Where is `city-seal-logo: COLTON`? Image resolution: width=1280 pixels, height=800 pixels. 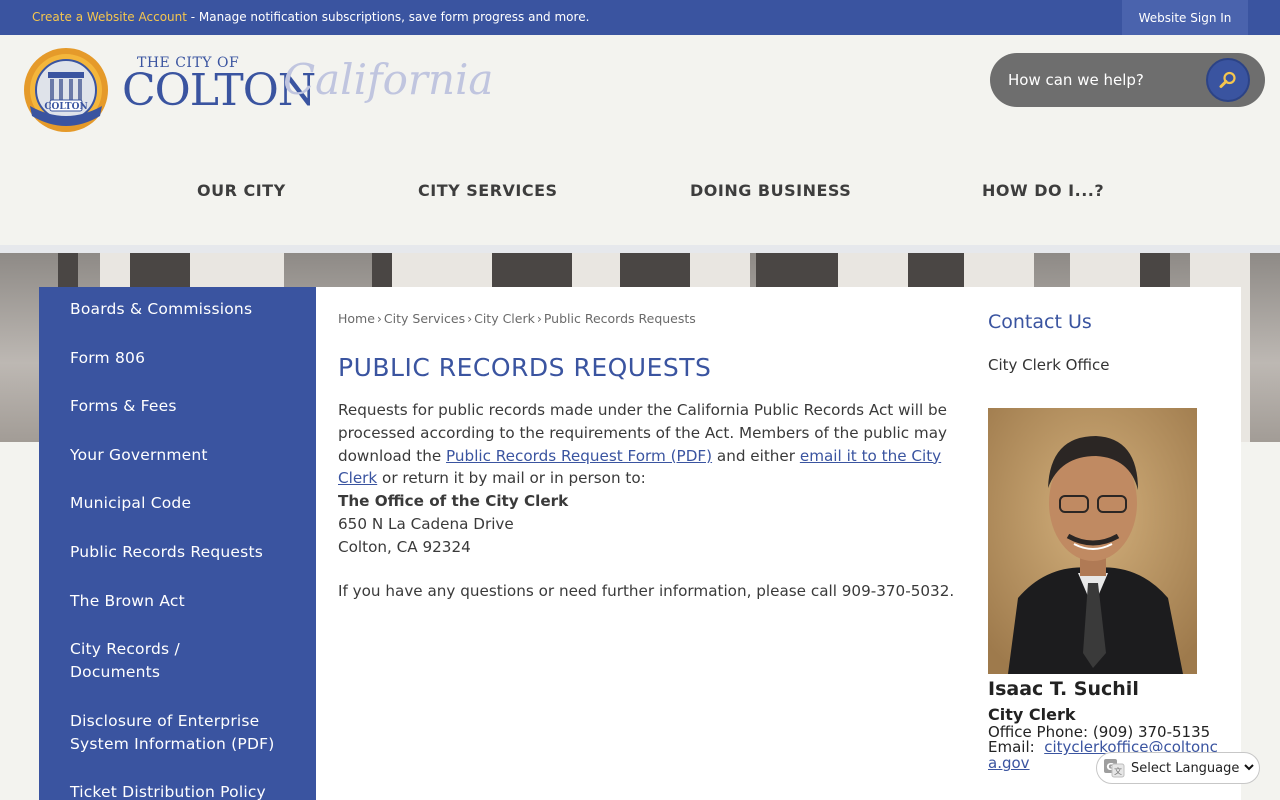
city-seal-logo: COLTON is located at coordinates (66, 90).